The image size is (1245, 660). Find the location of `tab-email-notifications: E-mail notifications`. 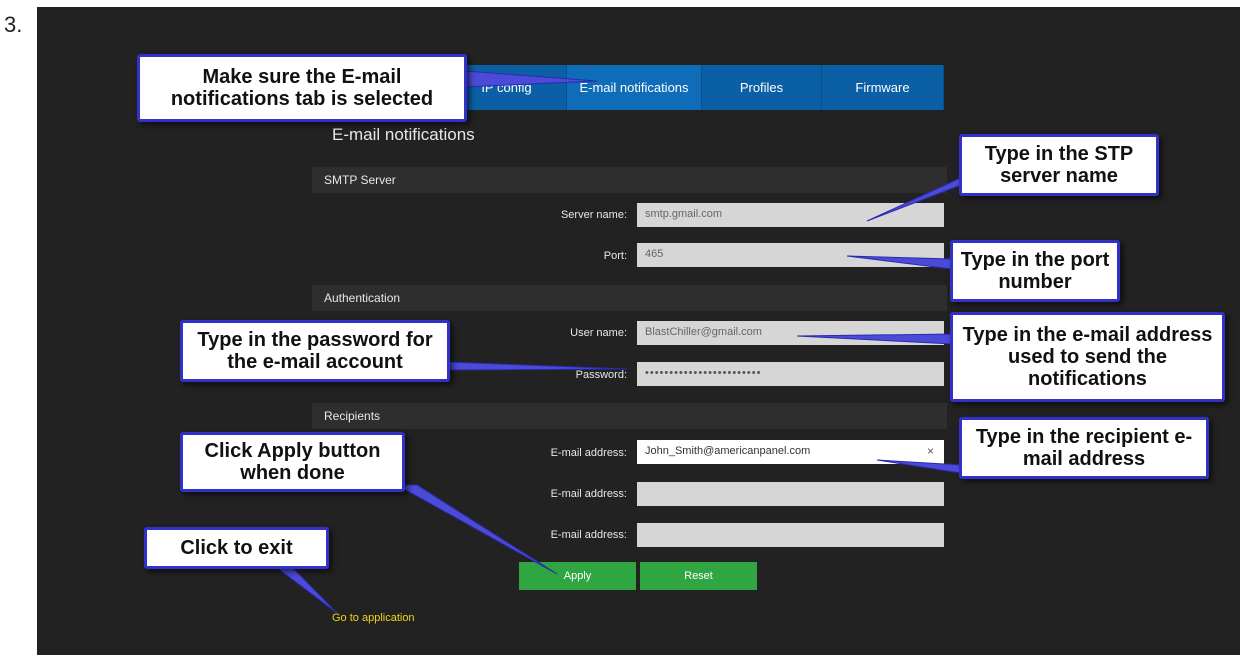

tab-email-notifications: E-mail notifications is located at coordinates (634, 87).